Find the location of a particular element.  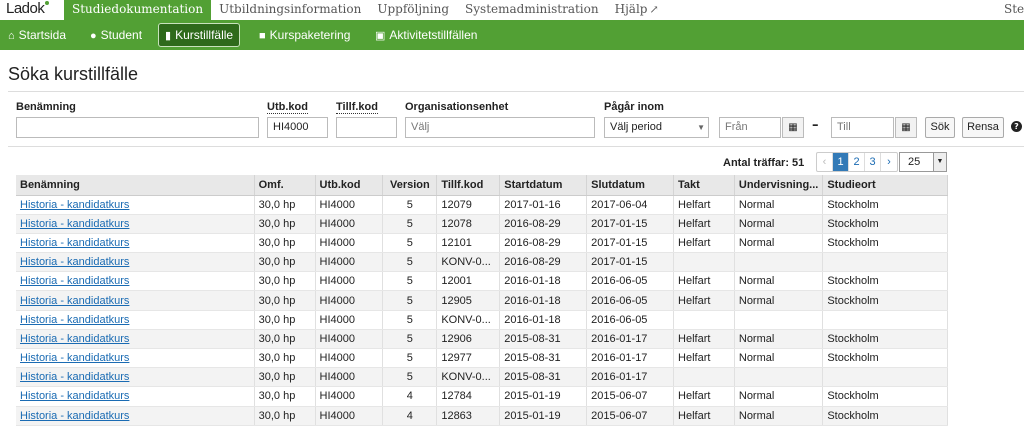

fran-date-input: Från is located at coordinates (750, 127).